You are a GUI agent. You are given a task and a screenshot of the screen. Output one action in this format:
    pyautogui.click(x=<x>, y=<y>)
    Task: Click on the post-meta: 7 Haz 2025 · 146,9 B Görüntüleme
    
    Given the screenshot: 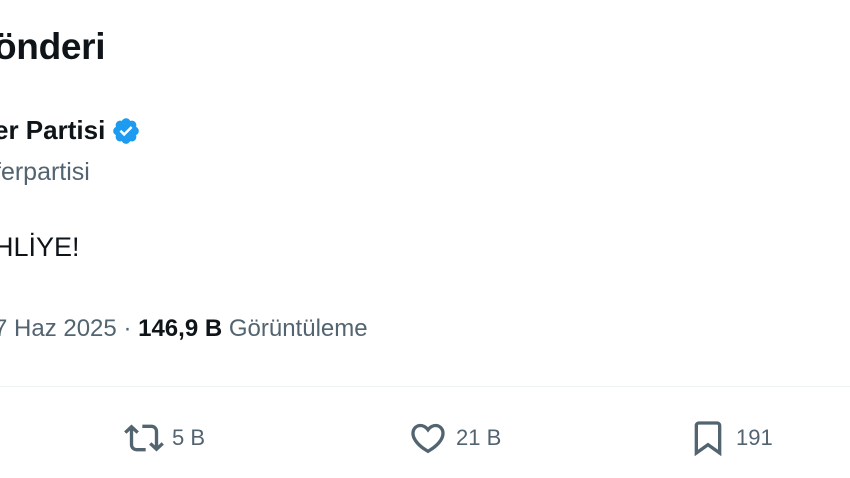 What is the action you would take?
    pyautogui.click(x=184, y=329)
    